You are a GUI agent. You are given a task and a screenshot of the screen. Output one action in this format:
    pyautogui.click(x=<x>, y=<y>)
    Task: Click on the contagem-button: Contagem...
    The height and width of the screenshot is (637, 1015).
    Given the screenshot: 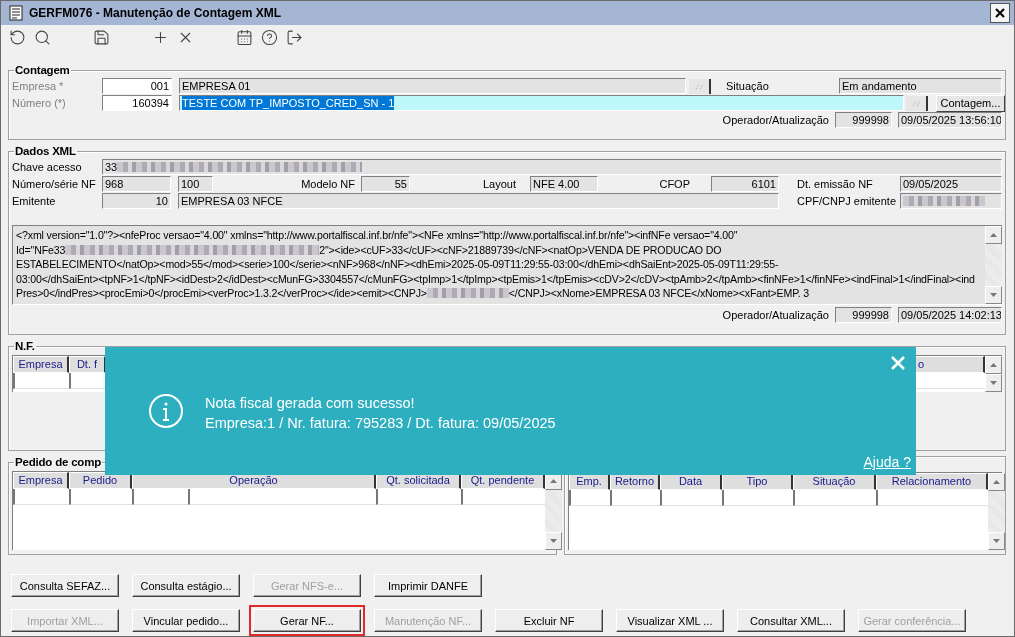 What is the action you would take?
    pyautogui.click(x=970, y=103)
    